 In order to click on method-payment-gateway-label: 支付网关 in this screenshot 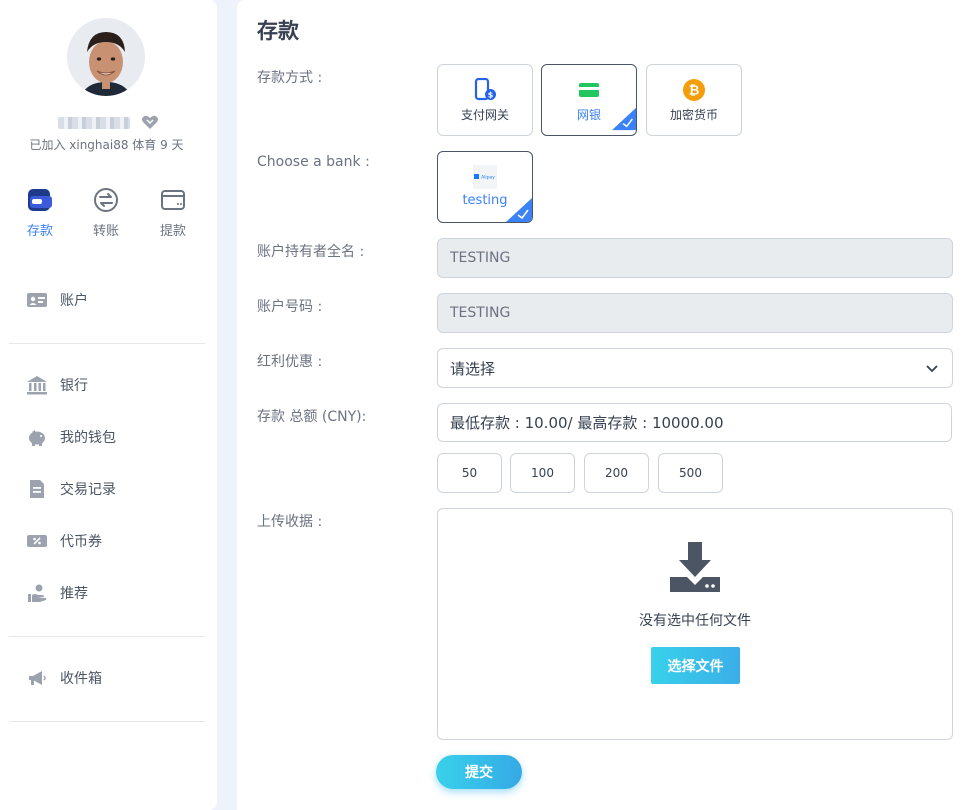, I will do `click(484, 115)`.